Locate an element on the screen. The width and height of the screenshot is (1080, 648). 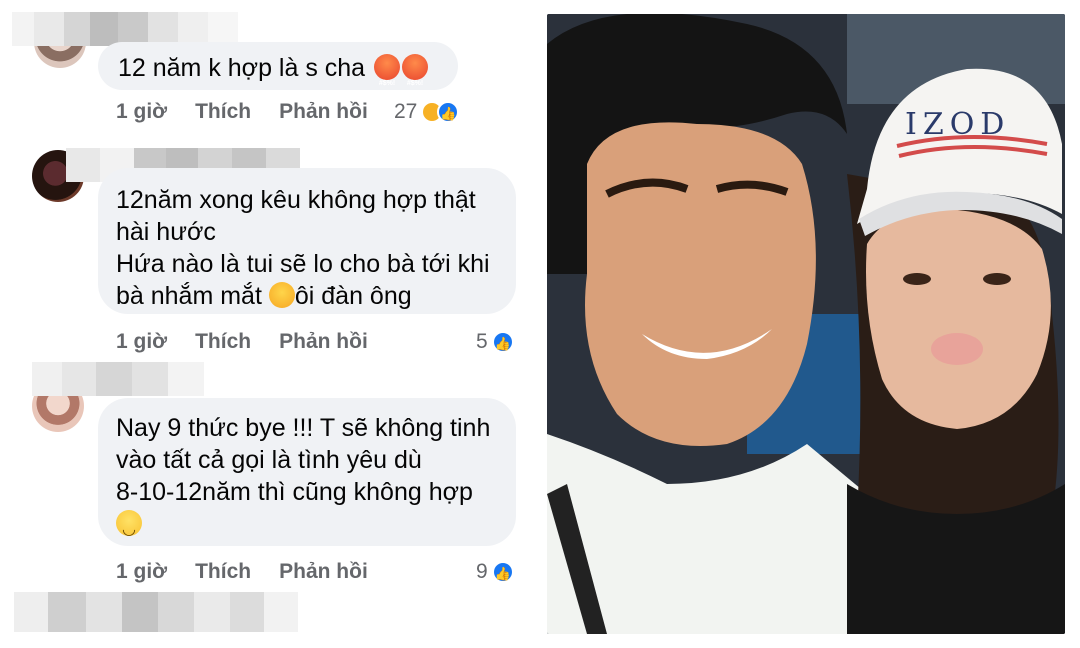
comment-text: 12 năm k hợp là s cha is located at coordinates (242, 68).